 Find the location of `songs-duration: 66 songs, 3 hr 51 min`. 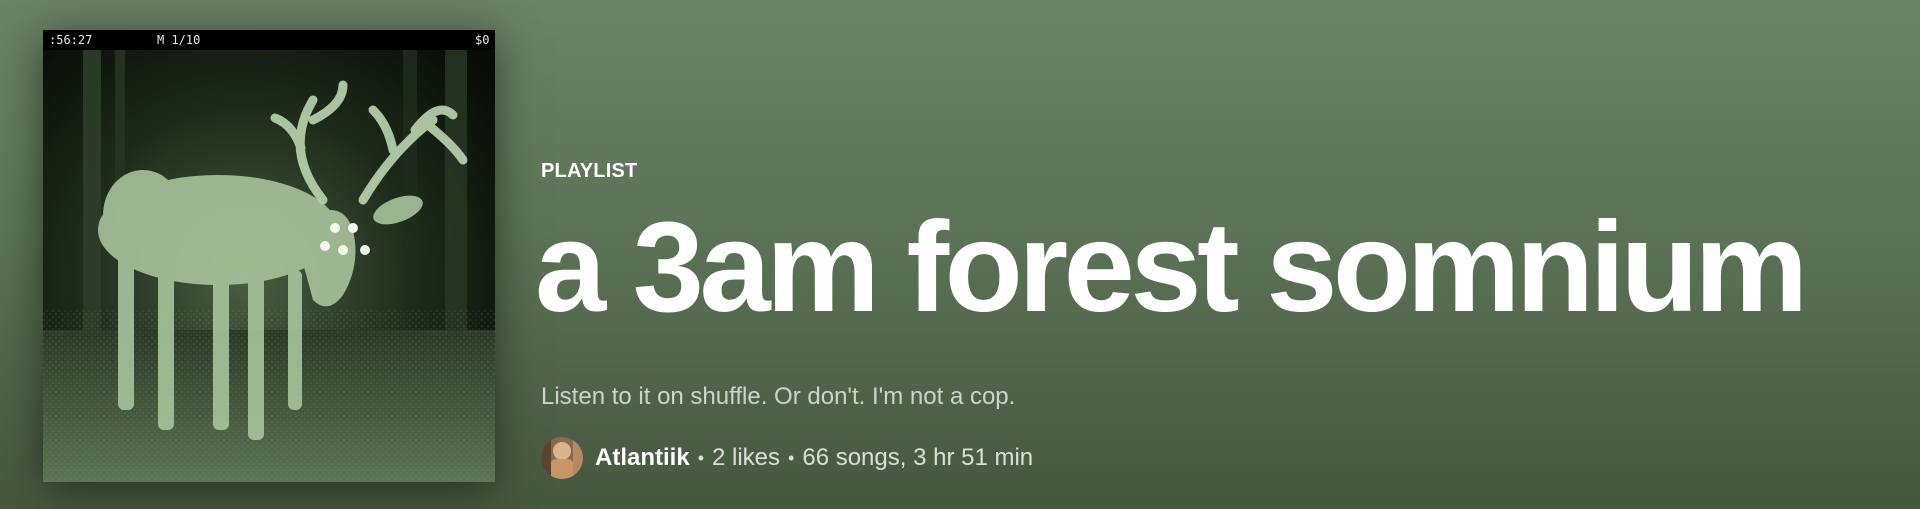

songs-duration: 66 songs, 3 hr 51 min is located at coordinates (918, 457).